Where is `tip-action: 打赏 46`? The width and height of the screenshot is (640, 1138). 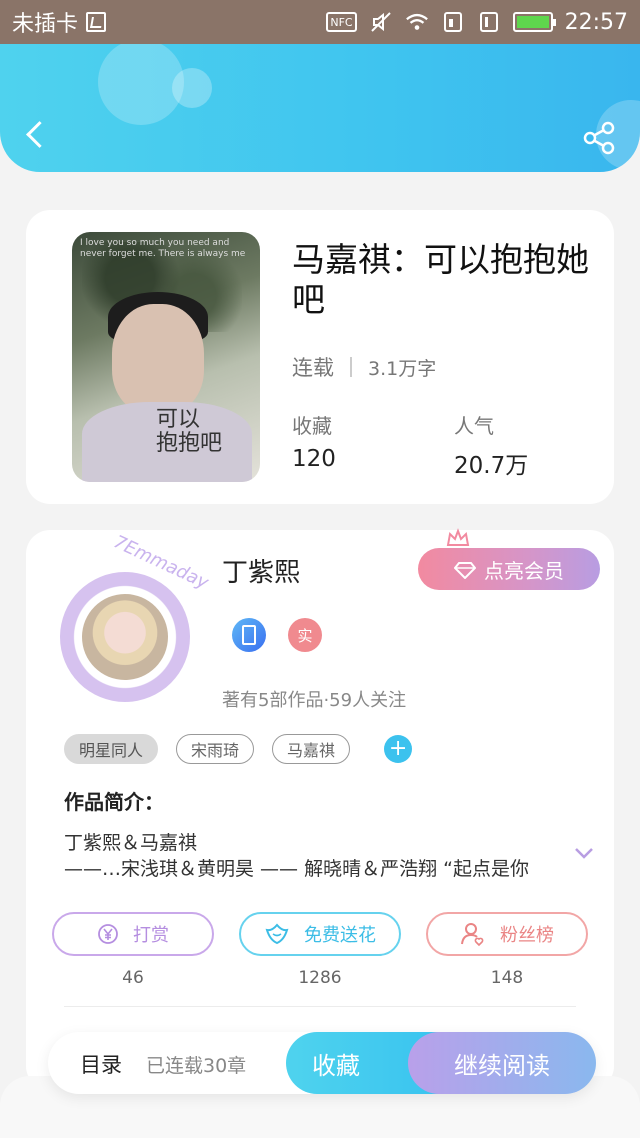
tip-action: 打赏 46 is located at coordinates (133, 950).